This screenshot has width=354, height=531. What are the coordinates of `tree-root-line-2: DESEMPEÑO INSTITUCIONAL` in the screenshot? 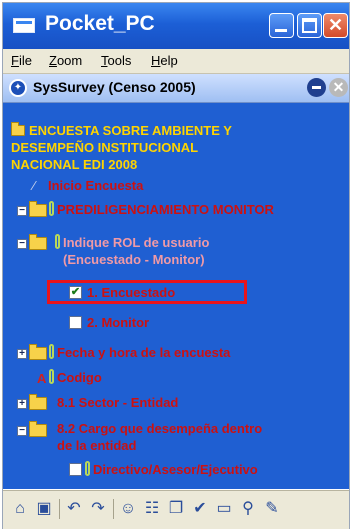 It's located at (105, 147).